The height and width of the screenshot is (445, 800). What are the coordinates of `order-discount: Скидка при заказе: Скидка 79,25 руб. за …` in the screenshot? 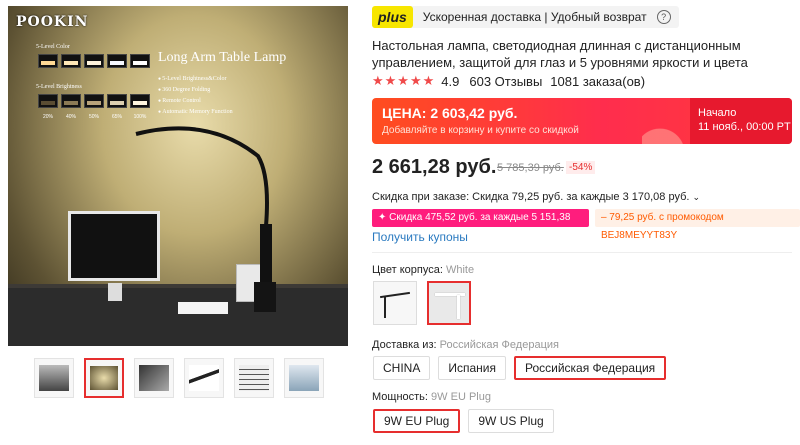 It's located at (536, 197).